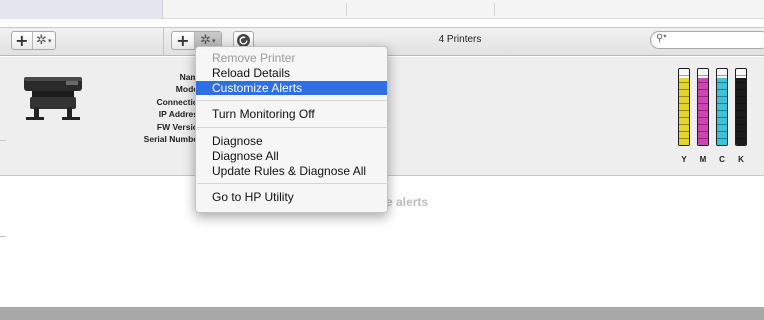 This screenshot has width=764, height=320. Describe the element at coordinates (382, 313) in the screenshot. I see `bottom-status-bar` at that location.